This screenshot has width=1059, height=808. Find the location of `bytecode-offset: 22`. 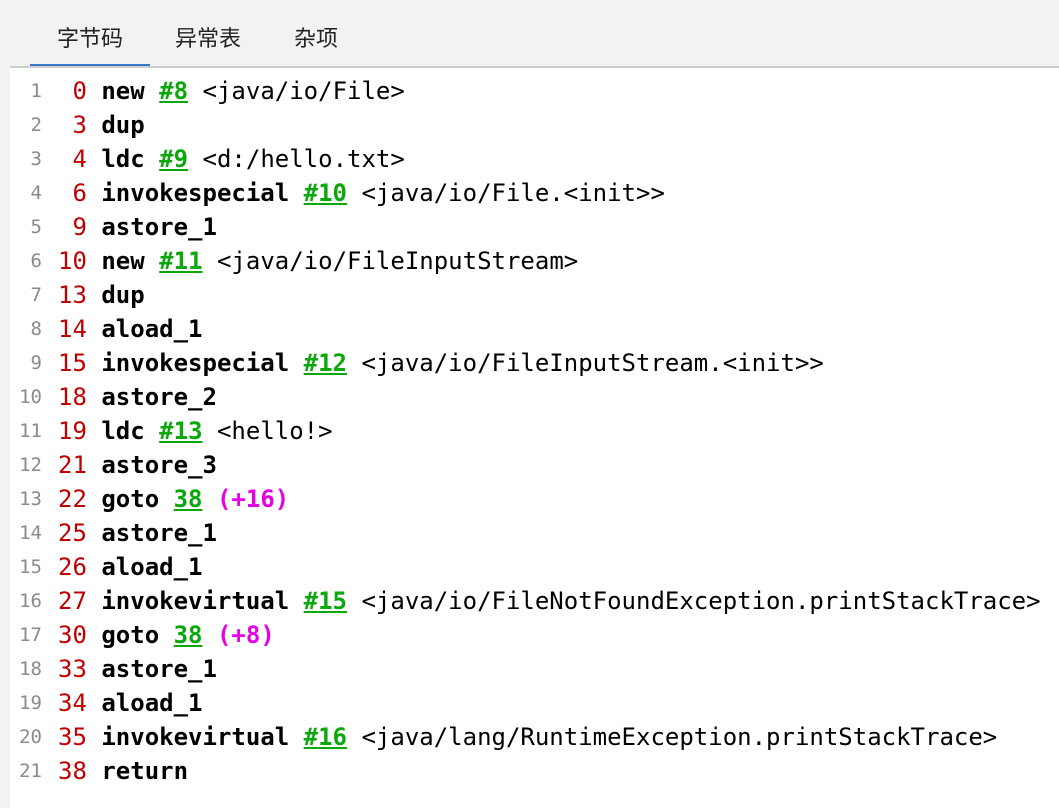

bytecode-offset: 22 is located at coordinates (72, 499).